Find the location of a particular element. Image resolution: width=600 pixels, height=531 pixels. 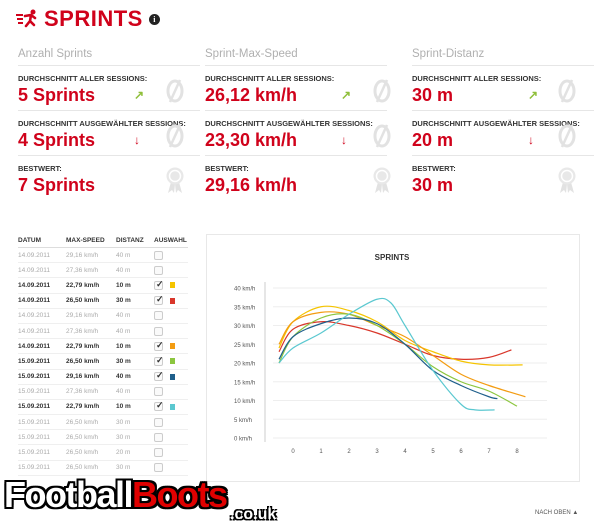

stat-block-best: BESTWERT: 29,16 km/h is located at coordinates (298, 178).